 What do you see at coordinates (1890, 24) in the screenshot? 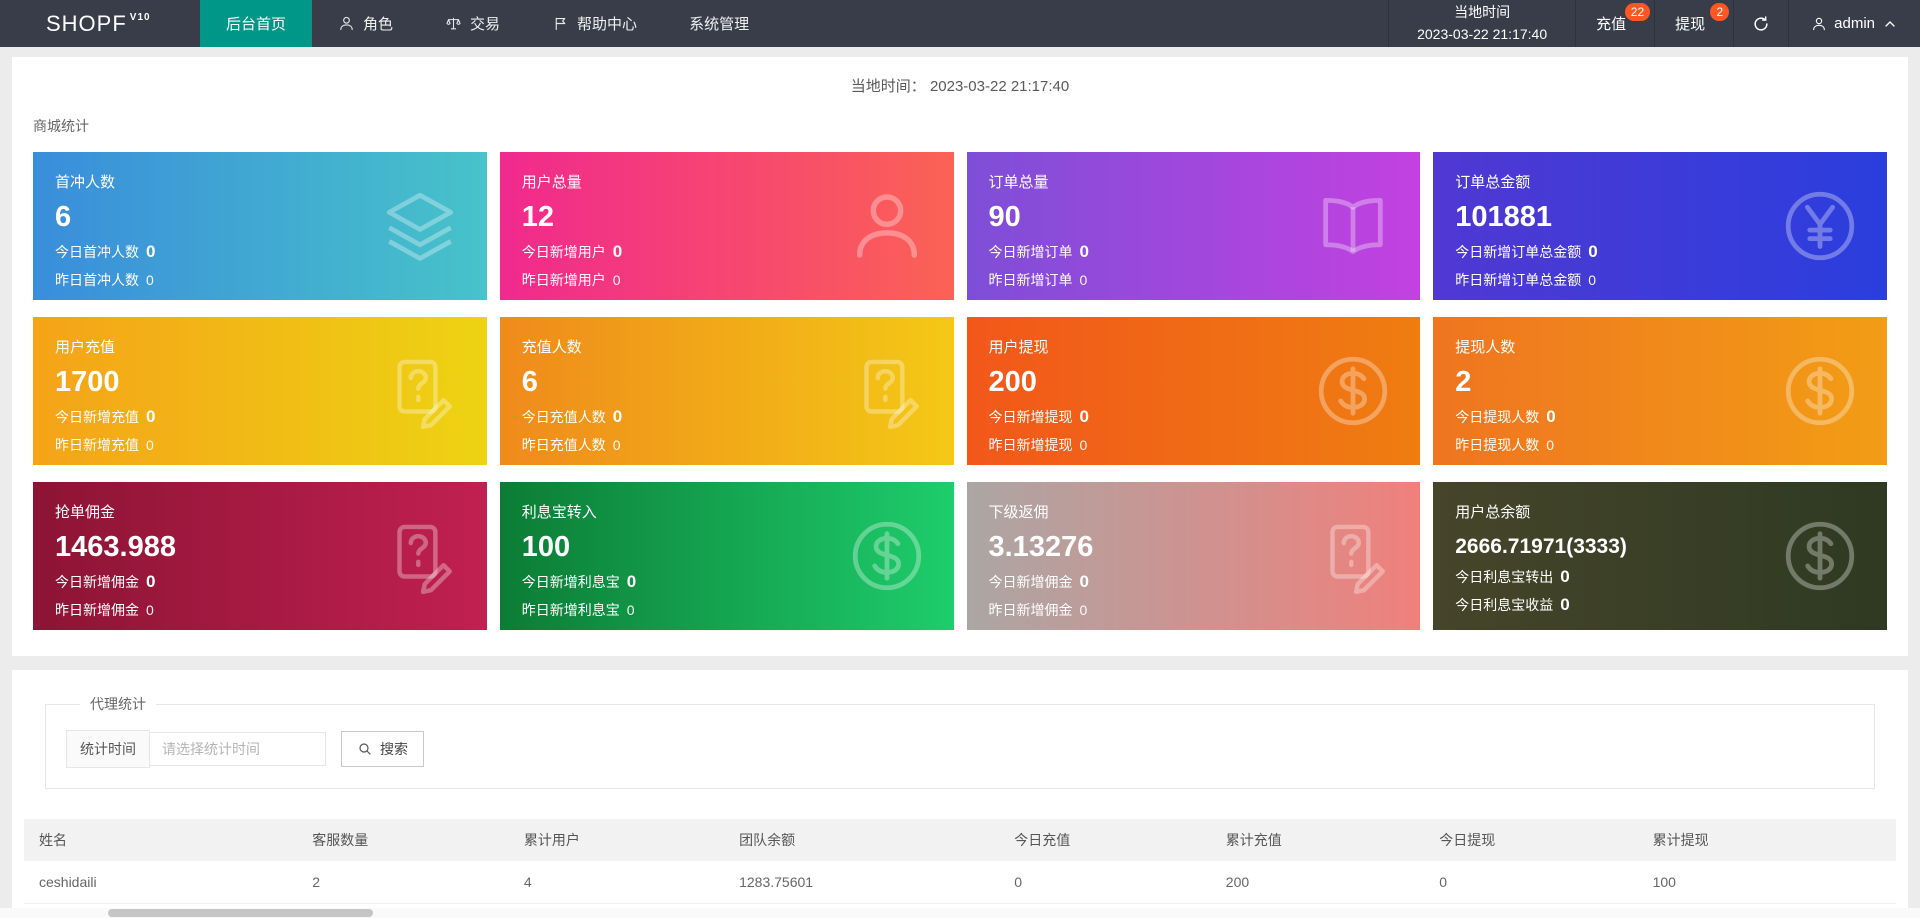
I see `chevron-up-icon` at bounding box center [1890, 24].